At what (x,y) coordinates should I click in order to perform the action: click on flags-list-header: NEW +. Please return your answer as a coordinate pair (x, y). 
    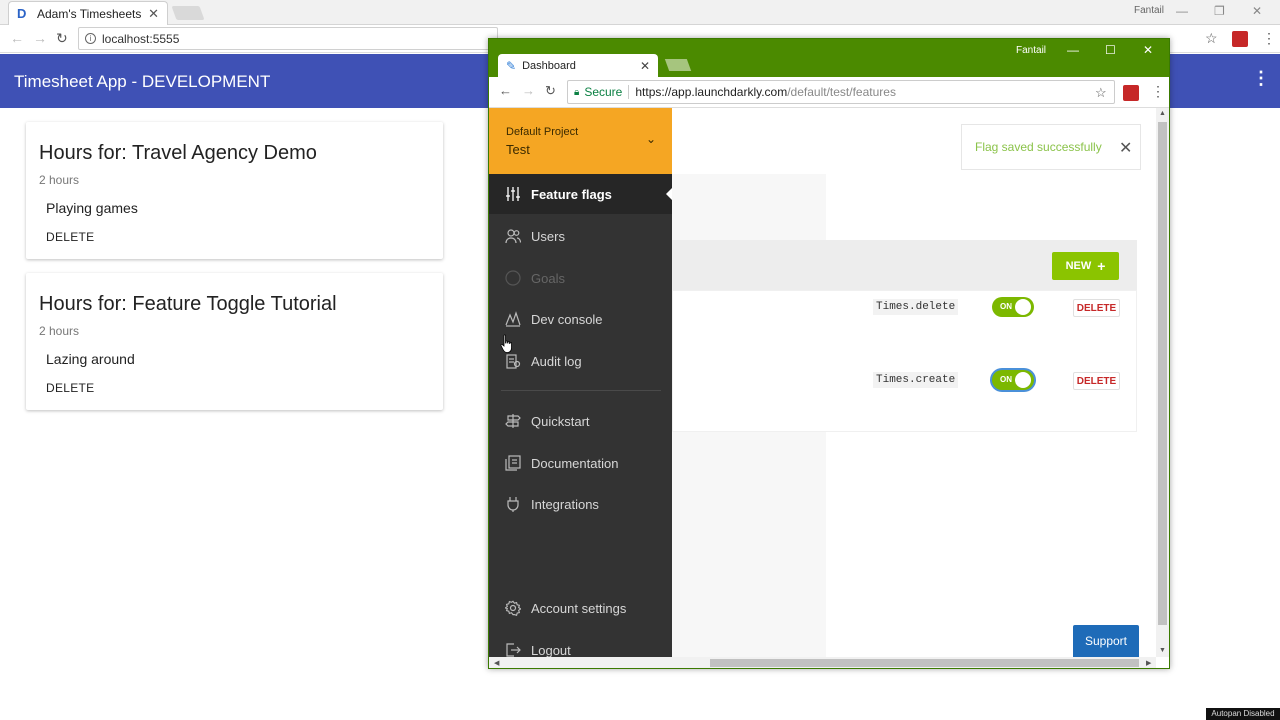
    Looking at the image, I should click on (904, 265).